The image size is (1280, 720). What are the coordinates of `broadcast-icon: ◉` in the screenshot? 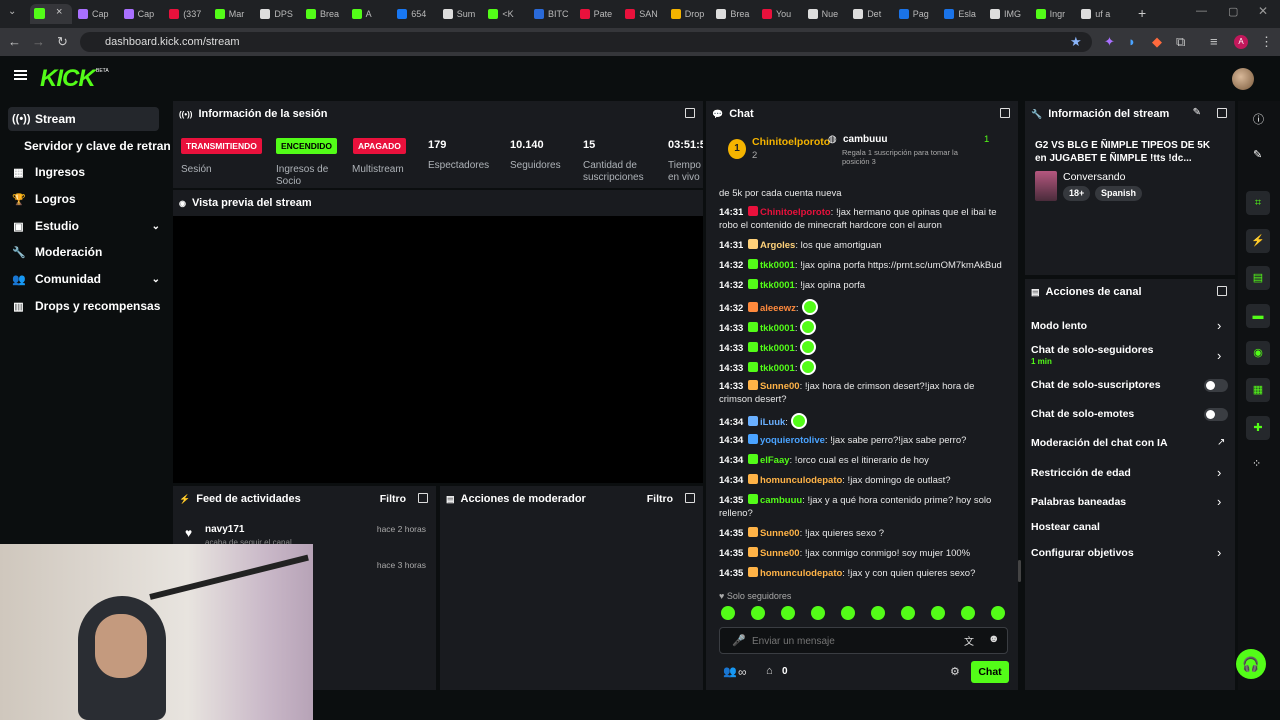 It's located at (1258, 353).